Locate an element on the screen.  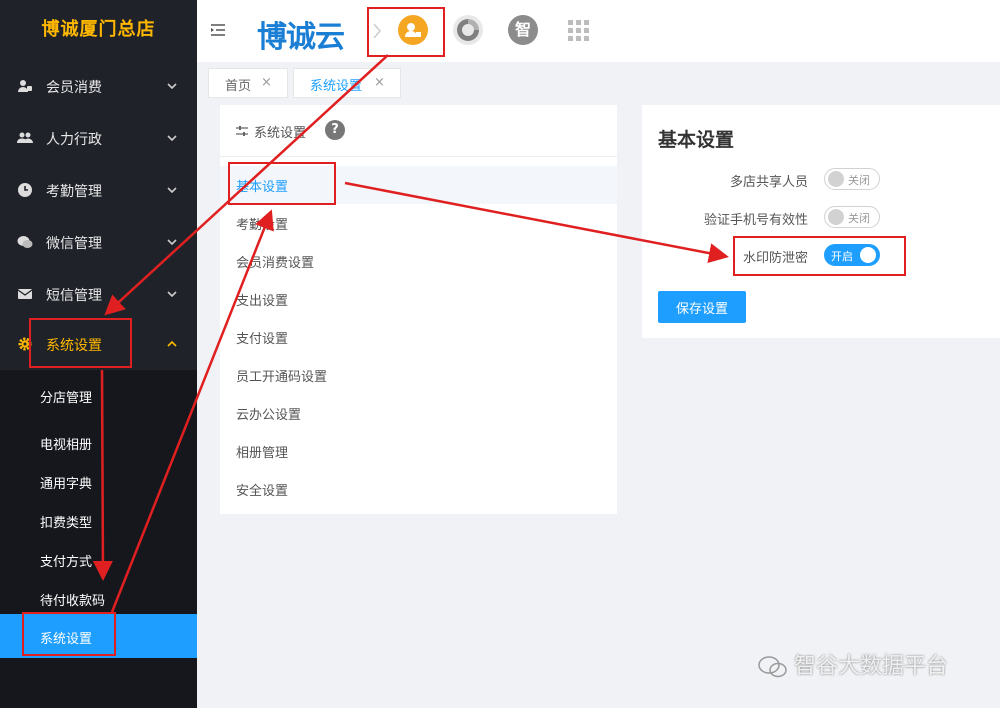
platform-watermark: 智谷大数据平台 is located at coordinates (853, 664).